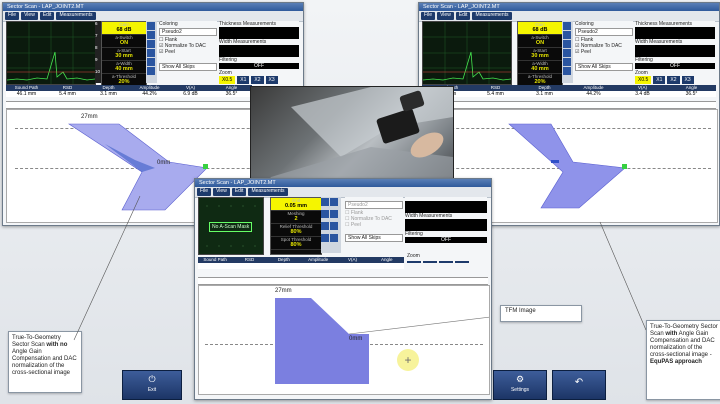 This screenshot has width=720, height=404. What do you see at coordinates (579, 382) in the screenshot?
I see `back-arrow-icon: ↶` at bounding box center [579, 382].